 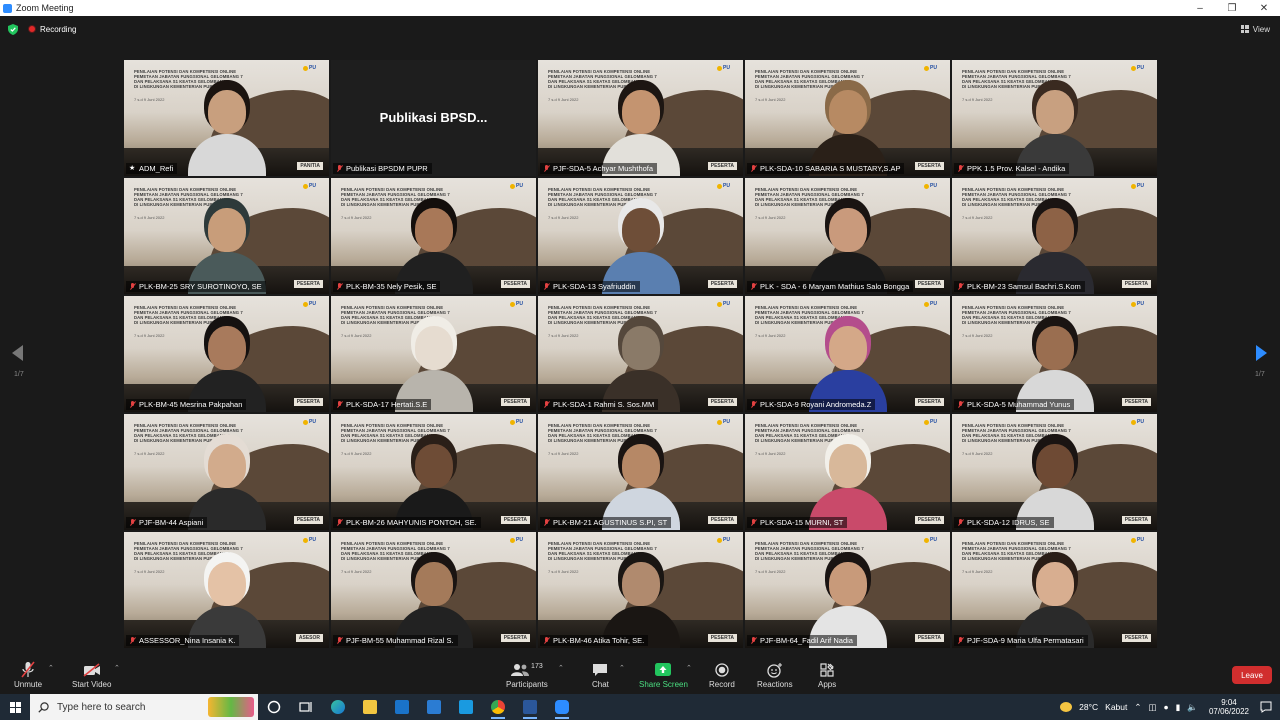 What do you see at coordinates (561, 668) in the screenshot?
I see `participants-options-caret-icon: ⌃` at bounding box center [561, 668].